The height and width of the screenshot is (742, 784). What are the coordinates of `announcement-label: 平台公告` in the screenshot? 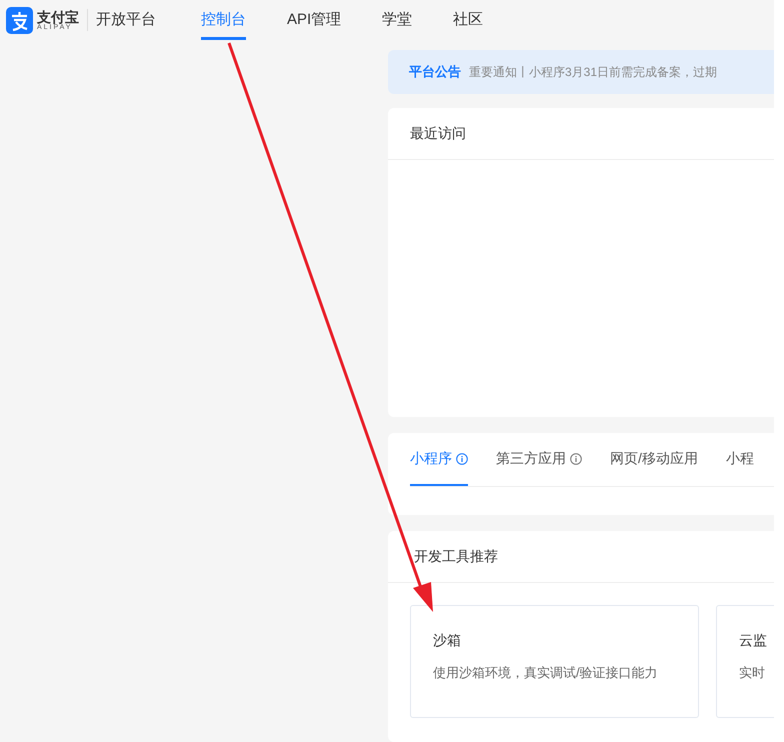 It's located at (435, 72).